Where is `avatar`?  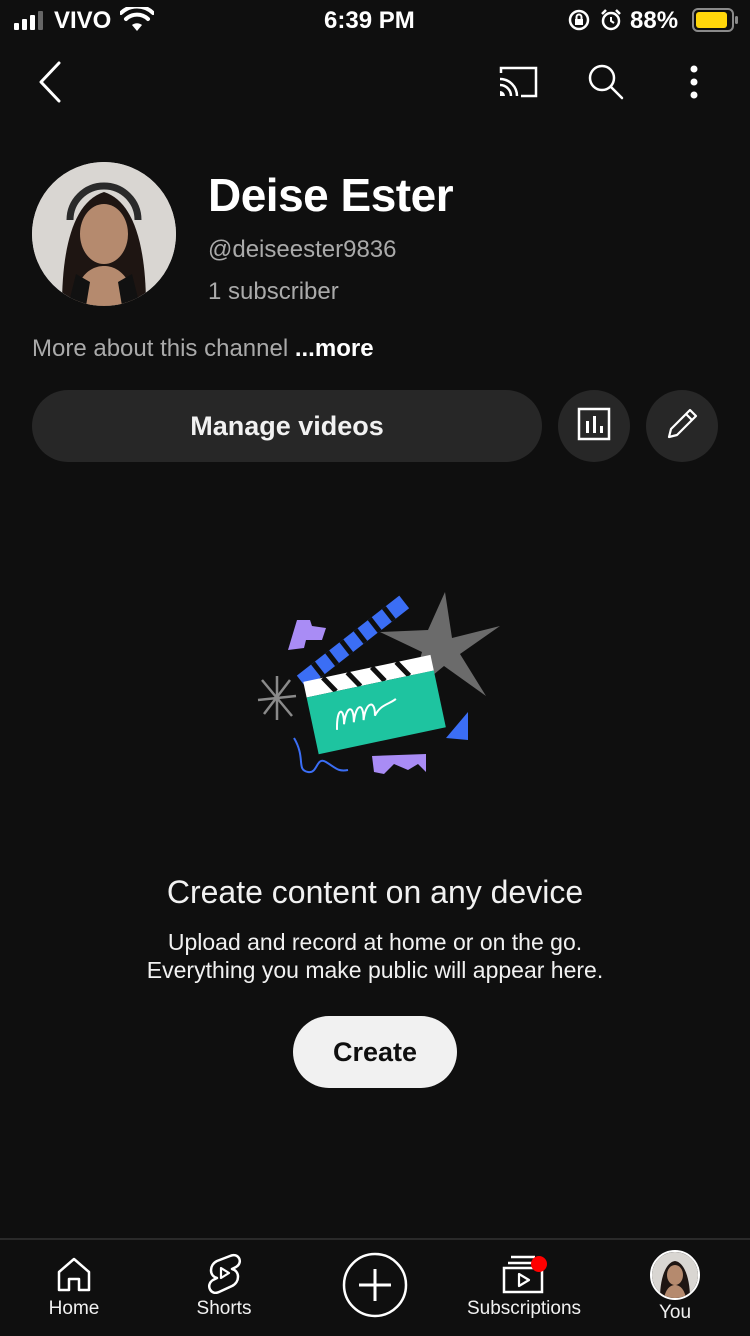
avatar is located at coordinates (675, 1275).